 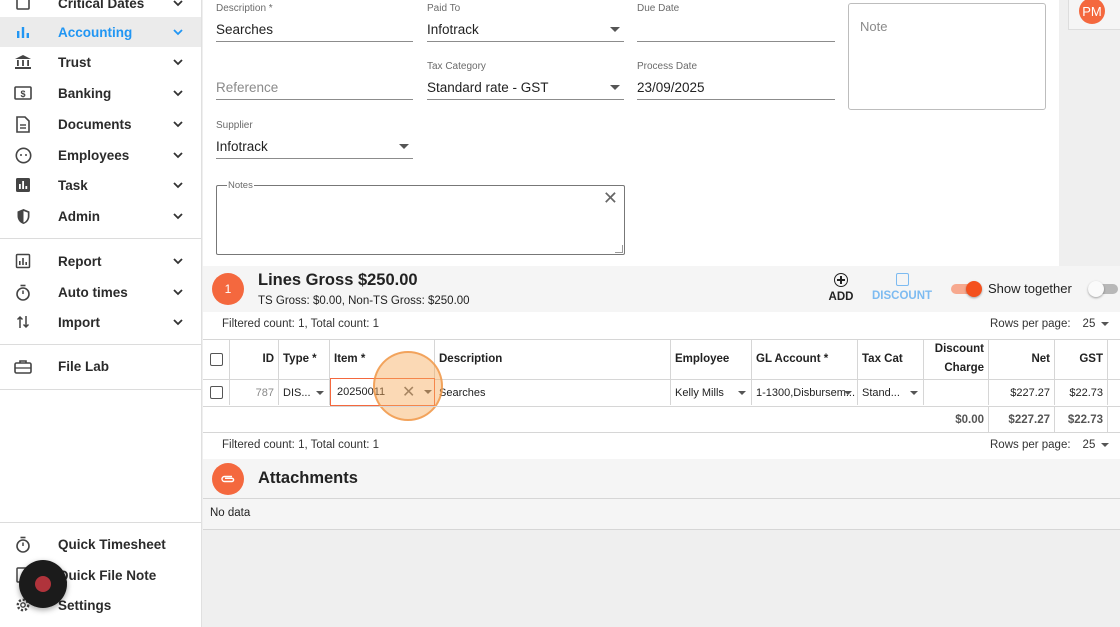 What do you see at coordinates (891, 359) in the screenshot?
I see `col-tax-cat: Tax Cat` at bounding box center [891, 359].